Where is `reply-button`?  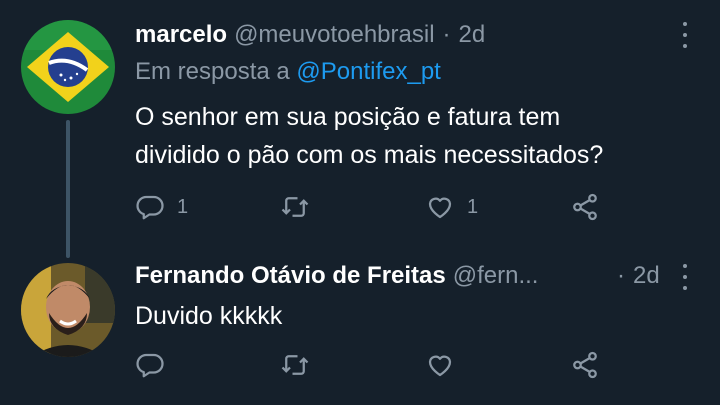 reply-button is located at coordinates (156, 365).